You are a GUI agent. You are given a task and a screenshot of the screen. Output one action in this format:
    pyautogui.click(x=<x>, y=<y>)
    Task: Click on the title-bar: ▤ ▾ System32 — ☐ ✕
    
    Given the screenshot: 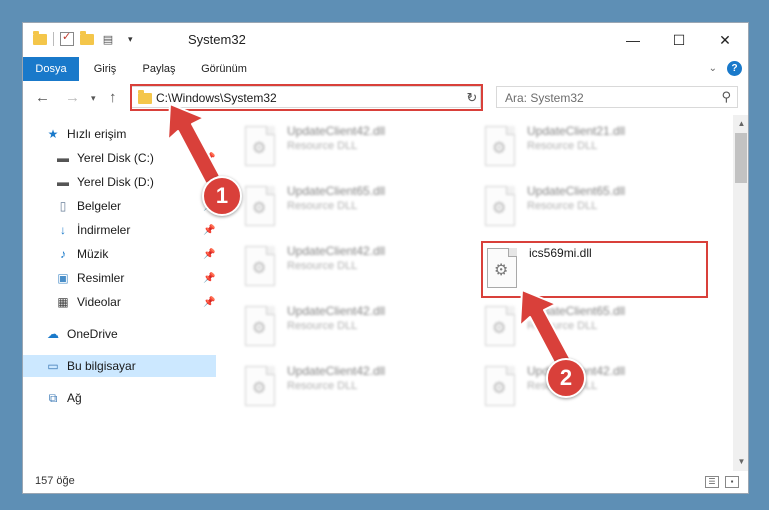 What is the action you would take?
    pyautogui.click(x=385, y=40)
    